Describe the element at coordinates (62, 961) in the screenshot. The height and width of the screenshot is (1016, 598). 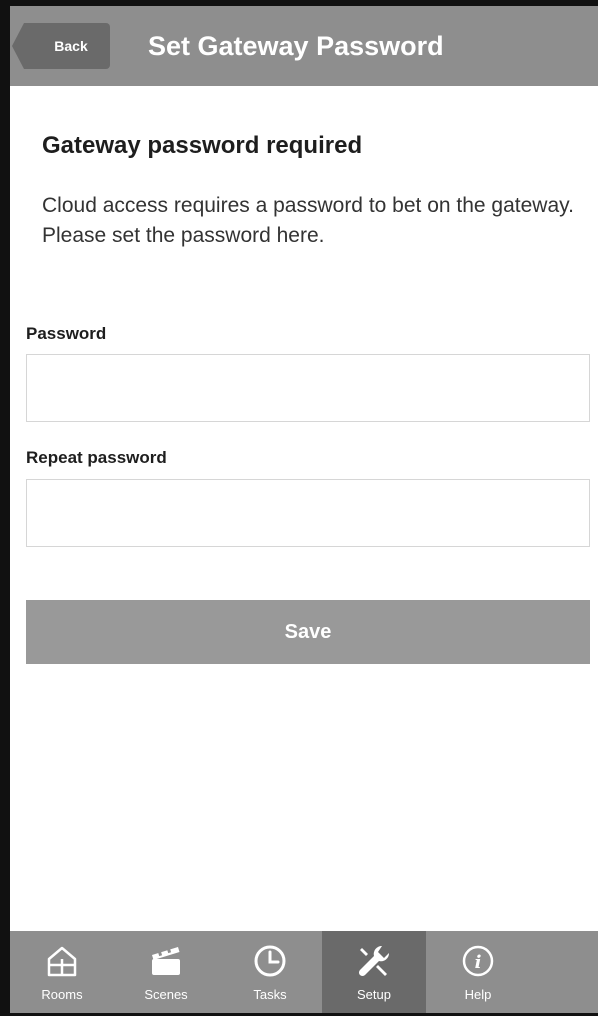
I see `house-icon` at that location.